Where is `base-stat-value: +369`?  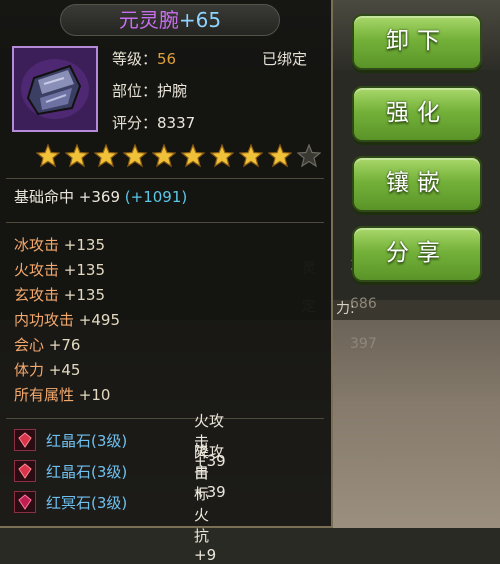
base-stat-value: +369 is located at coordinates (99, 197).